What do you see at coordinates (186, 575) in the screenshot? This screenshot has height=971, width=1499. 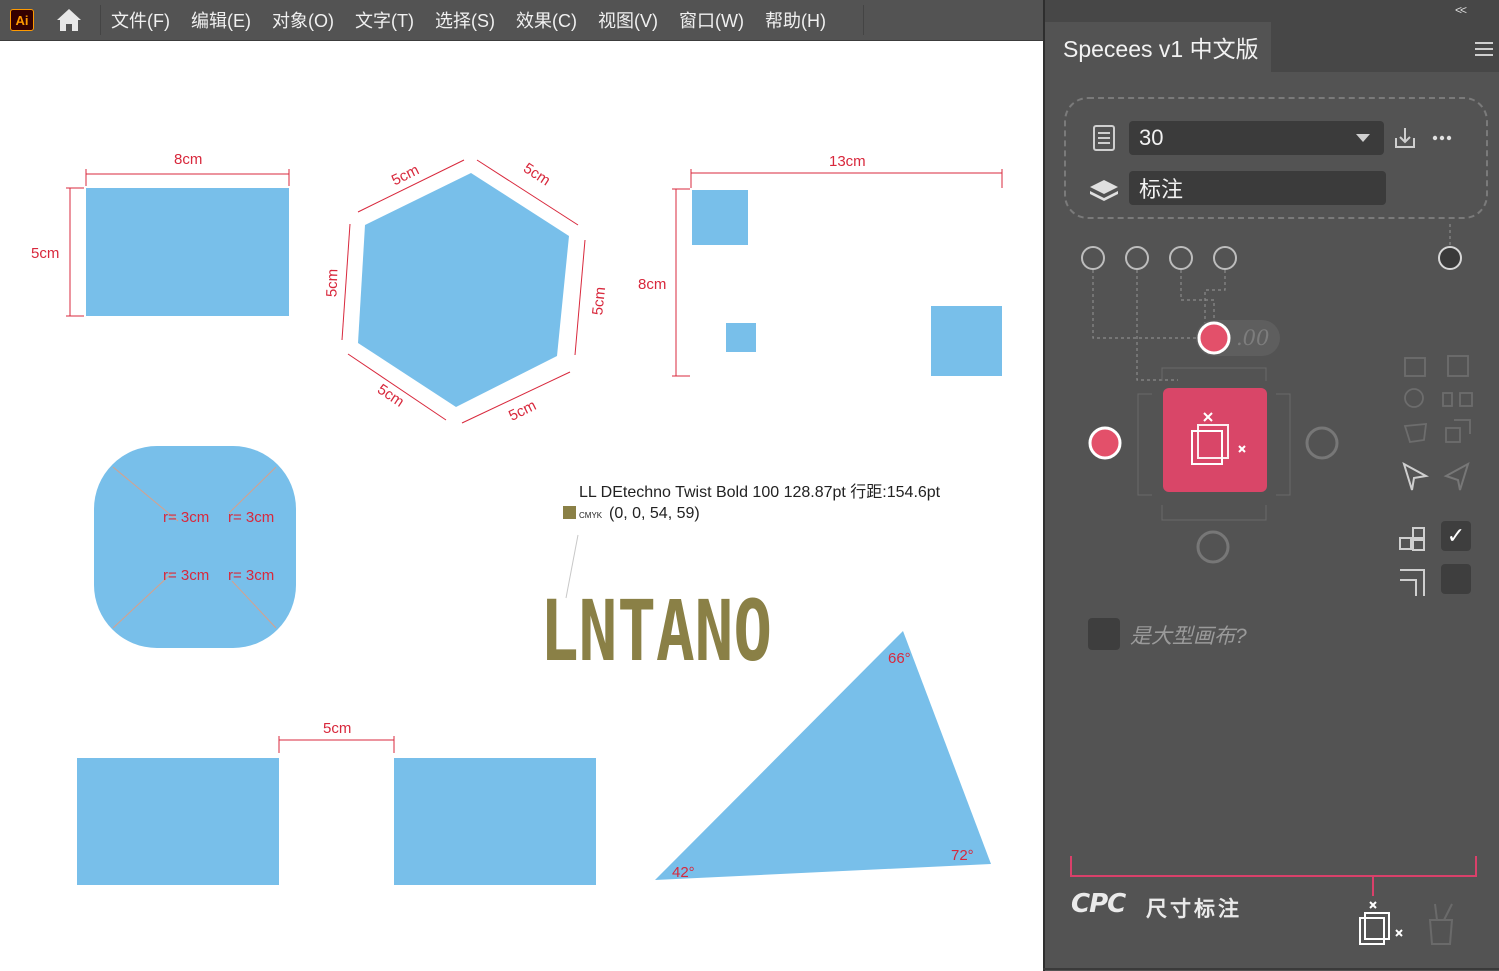 I see `radius-label-bl: r= 3cm` at bounding box center [186, 575].